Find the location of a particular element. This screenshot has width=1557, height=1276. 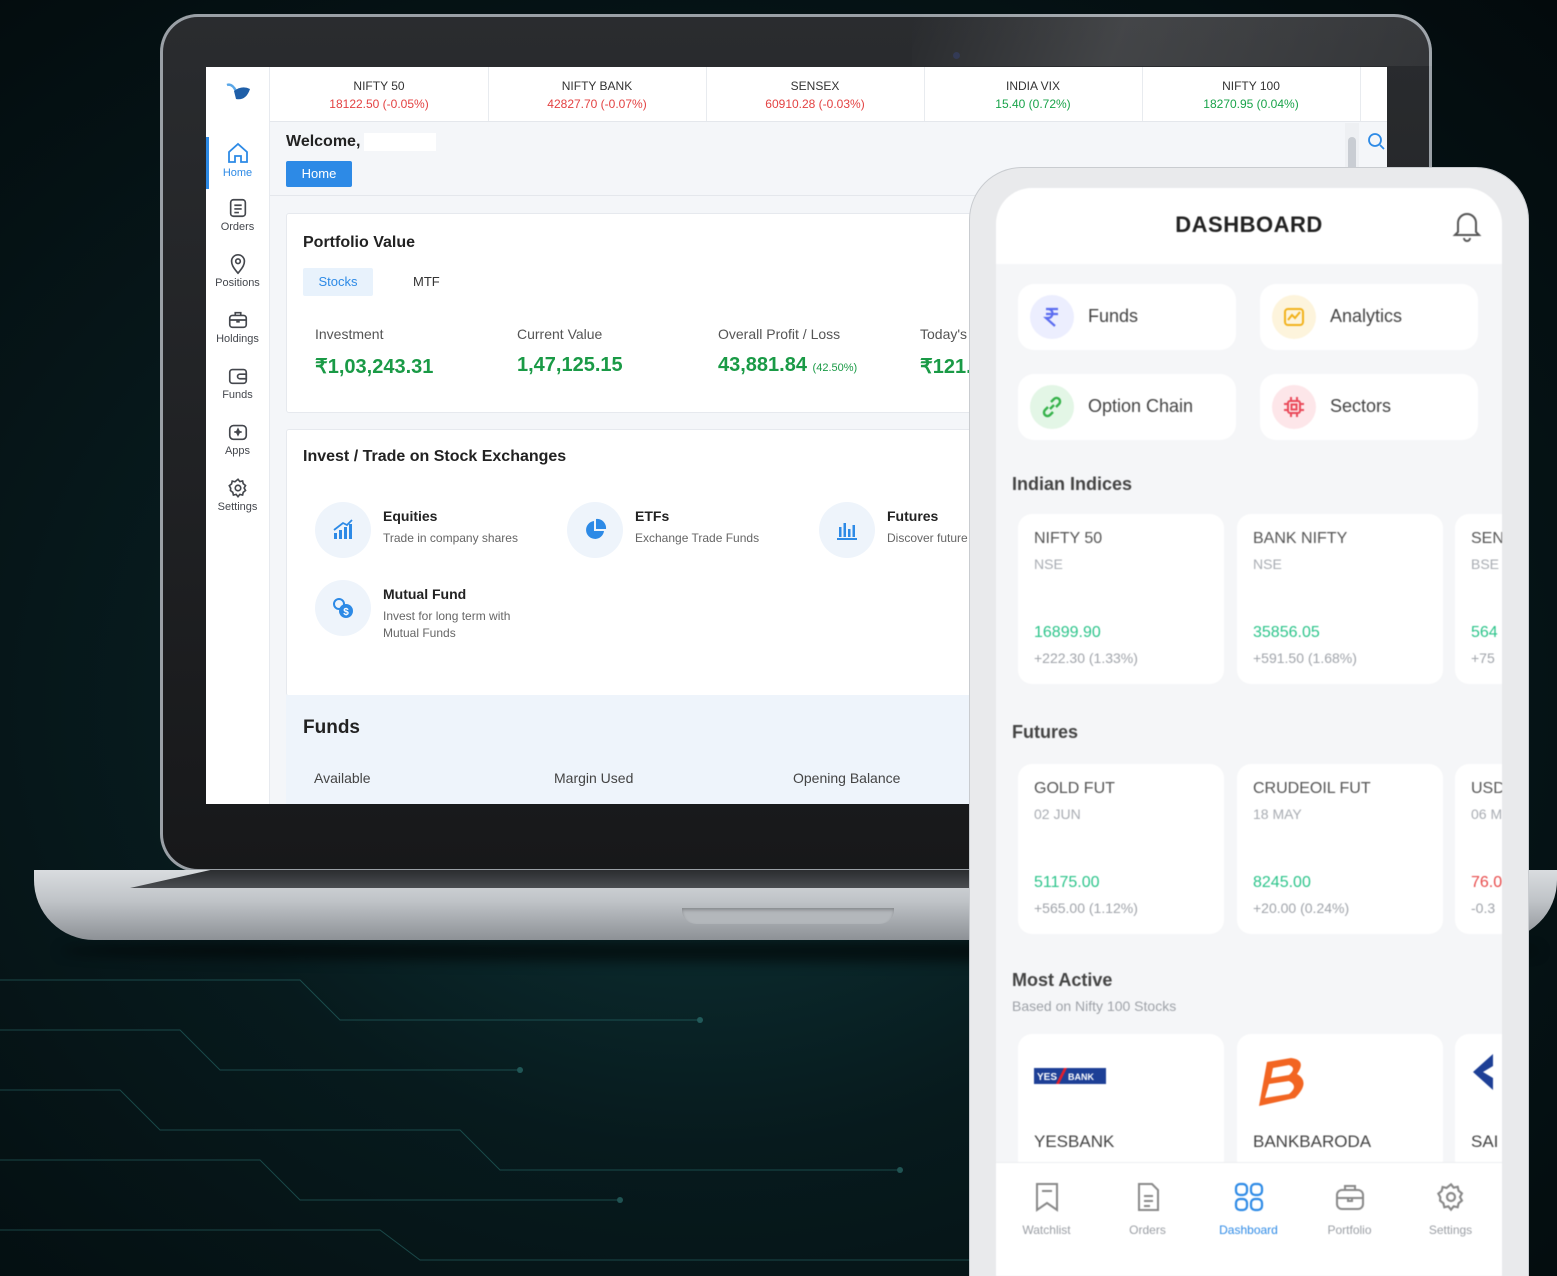

quick-action-label: Option Chain is located at coordinates (1141, 406).